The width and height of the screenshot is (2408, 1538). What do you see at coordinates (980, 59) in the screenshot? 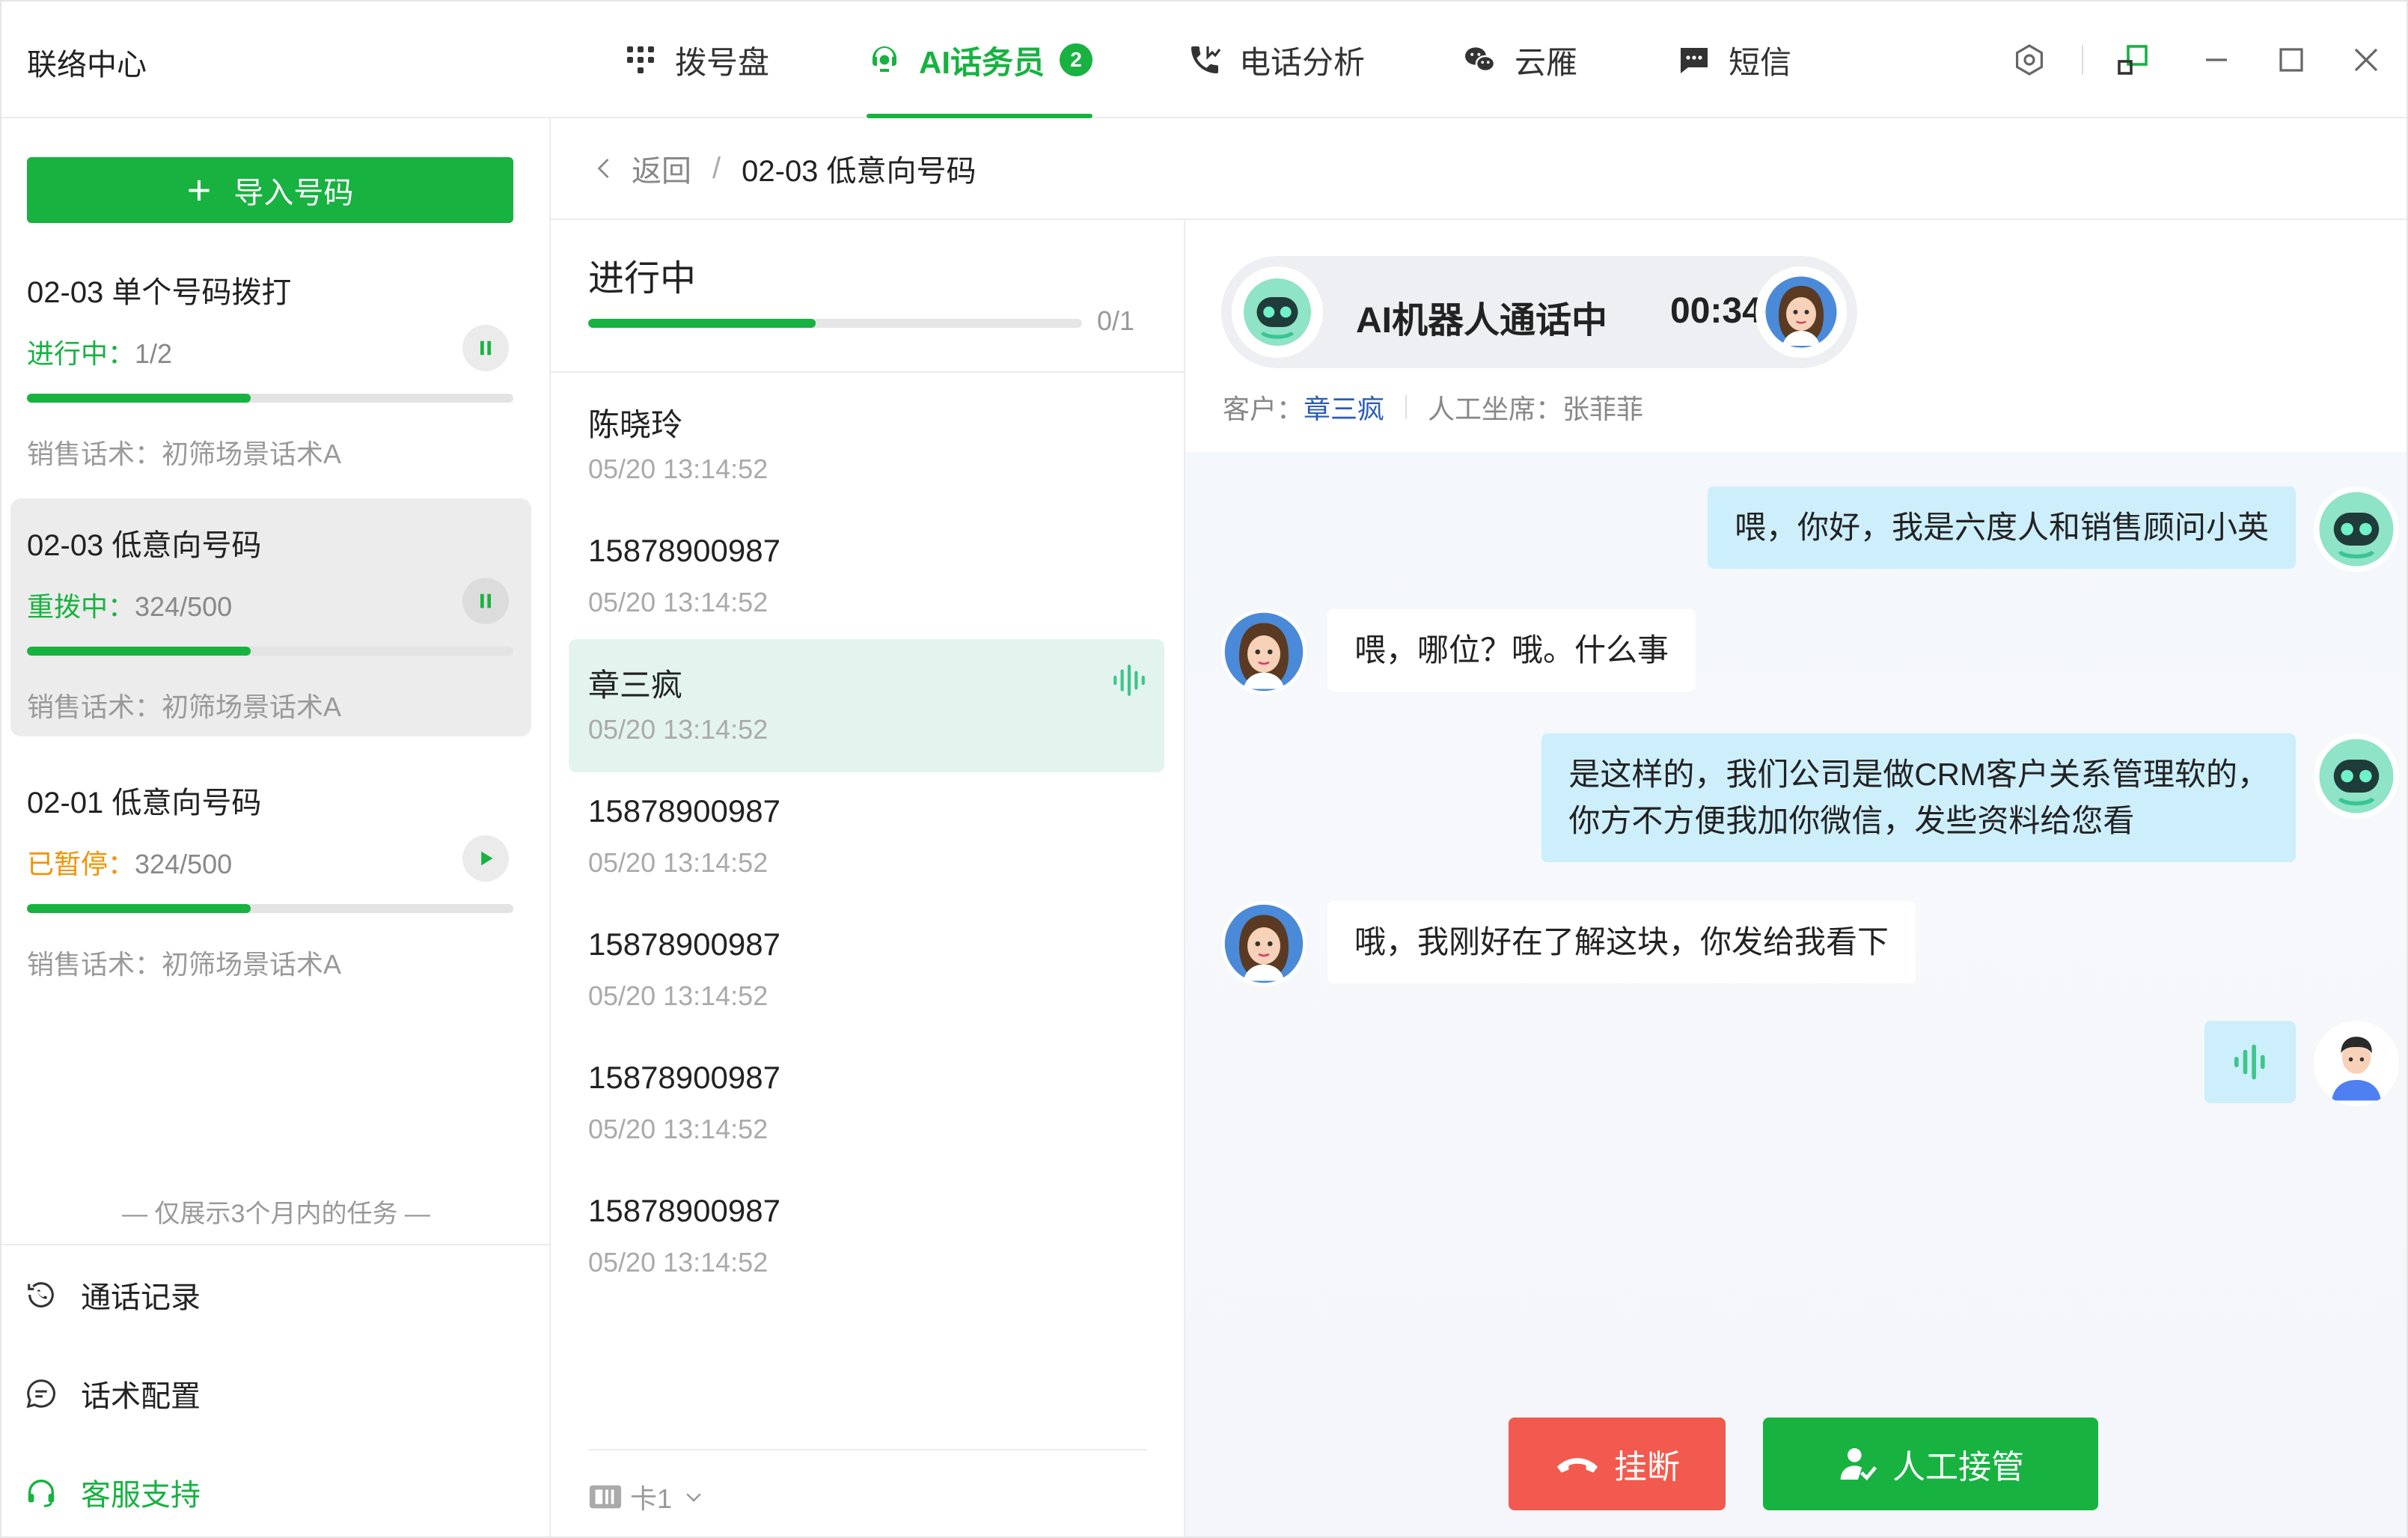
I see `tab-ai-agent: AI话务员 2` at bounding box center [980, 59].